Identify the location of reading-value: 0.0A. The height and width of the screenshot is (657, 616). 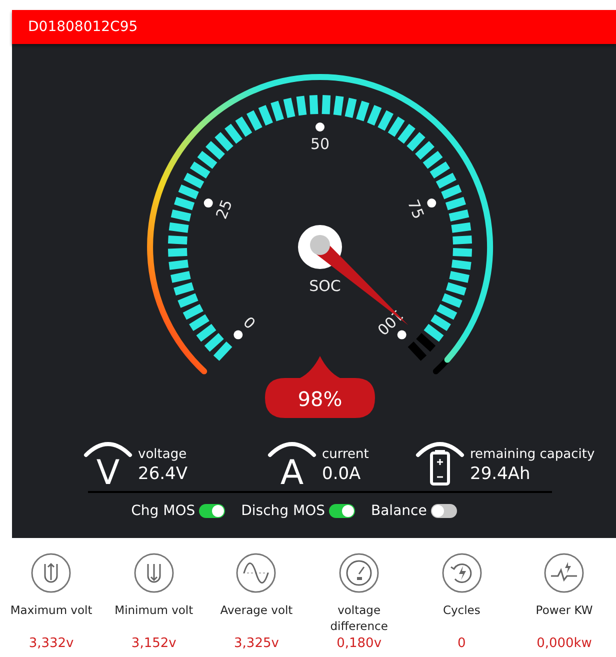
(342, 474).